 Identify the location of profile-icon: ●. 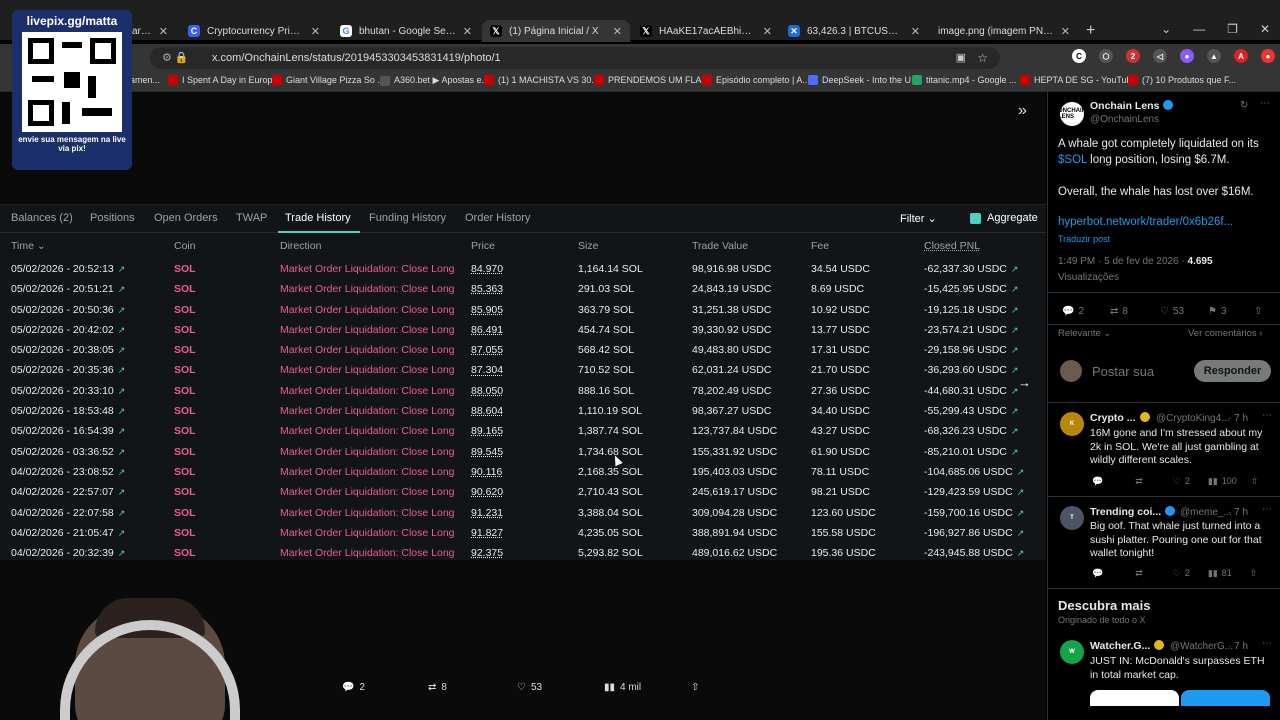
(1268, 56).